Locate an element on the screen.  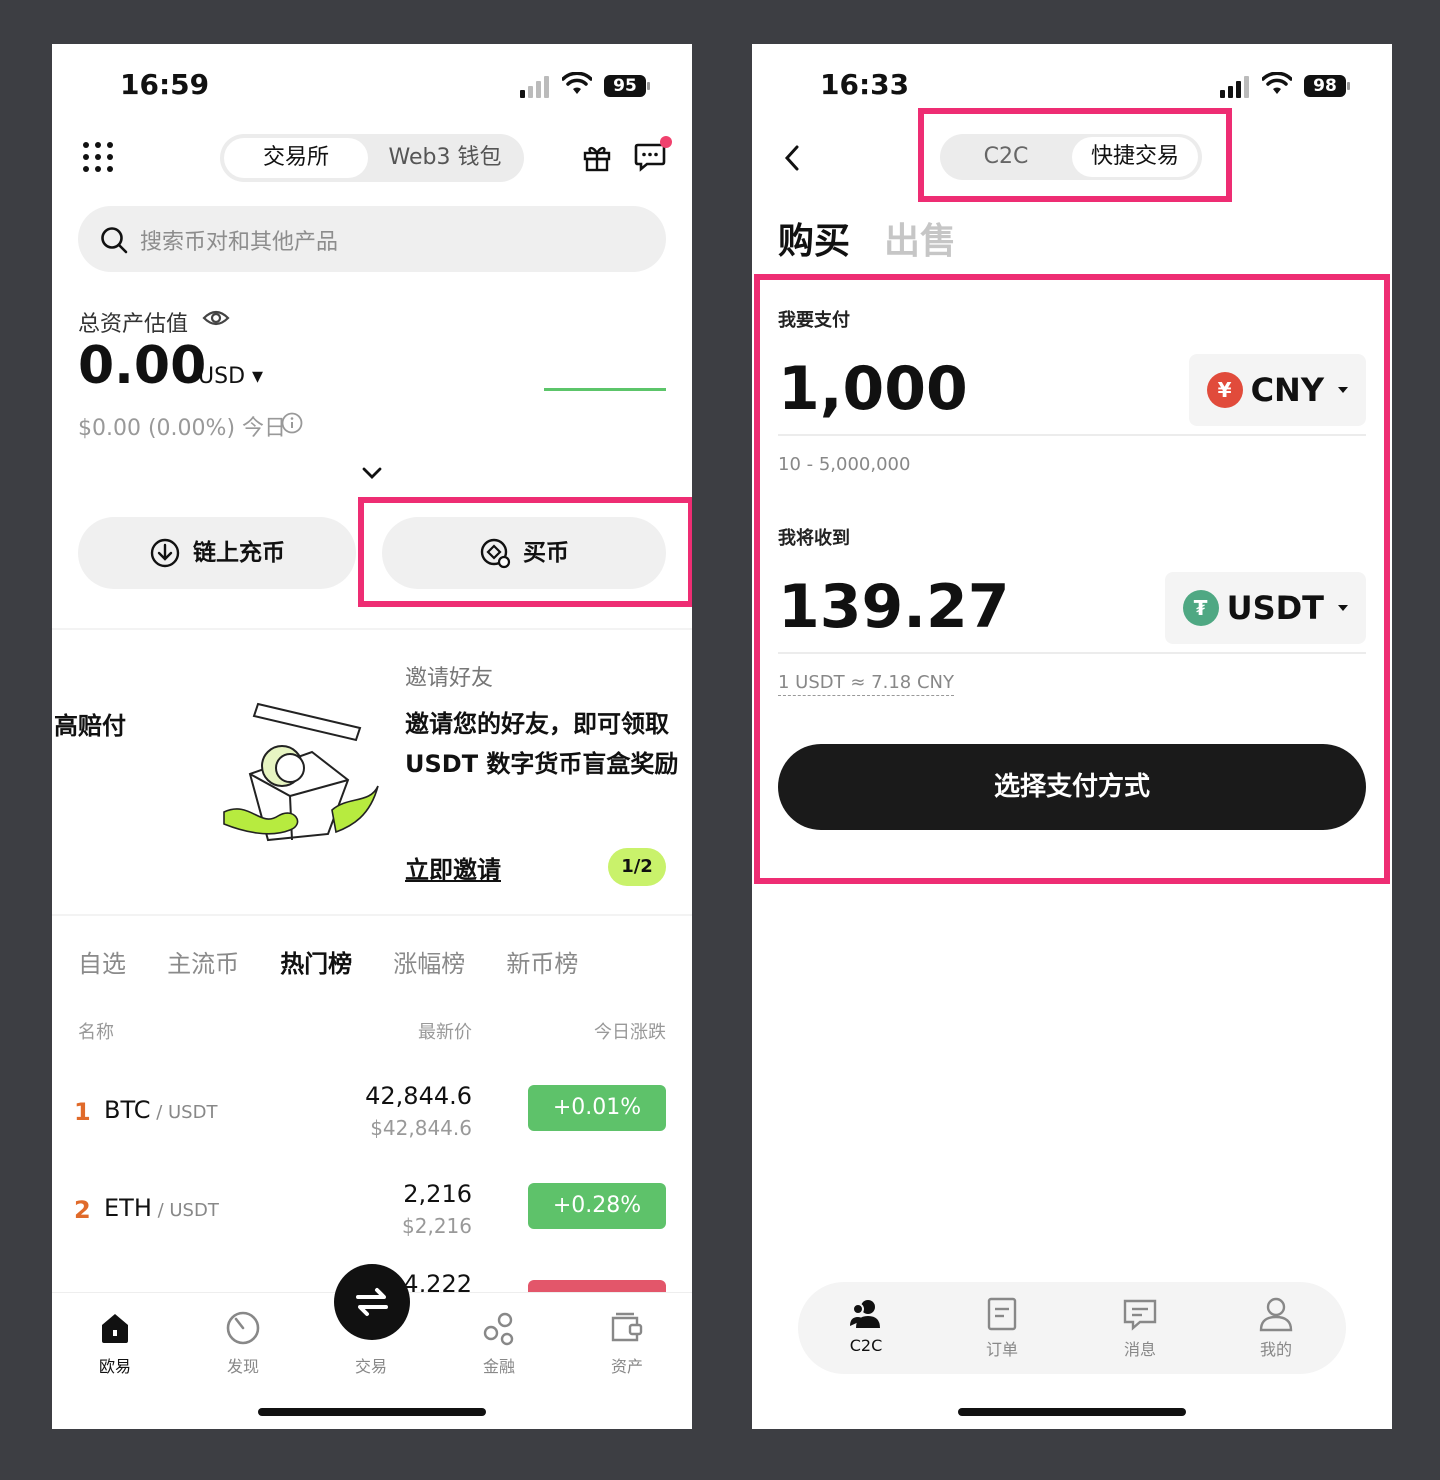
pay-underline is located at coordinates (1072, 435).